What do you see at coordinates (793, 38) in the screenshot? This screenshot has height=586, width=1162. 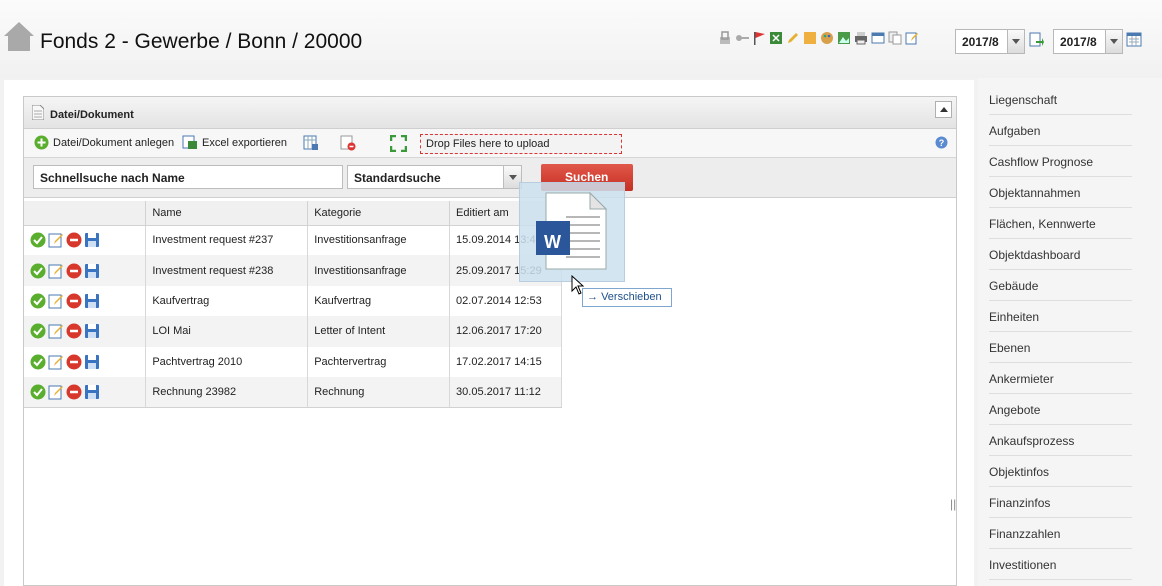 I see `pencil-icon` at bounding box center [793, 38].